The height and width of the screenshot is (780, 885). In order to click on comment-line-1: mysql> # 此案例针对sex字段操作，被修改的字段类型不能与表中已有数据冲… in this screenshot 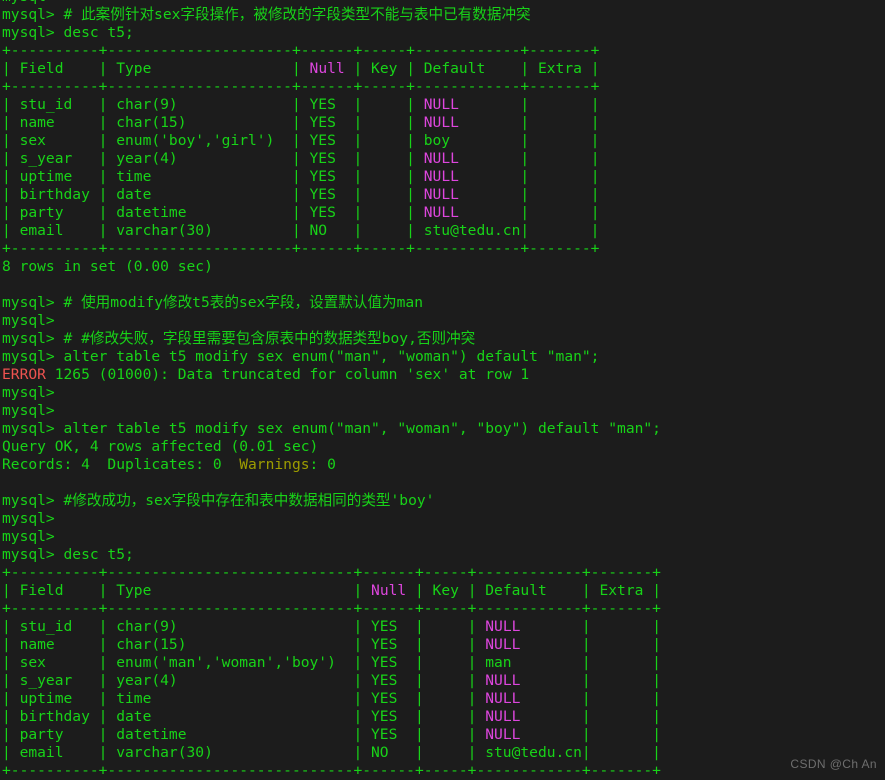, I will do `click(443, 15)`.